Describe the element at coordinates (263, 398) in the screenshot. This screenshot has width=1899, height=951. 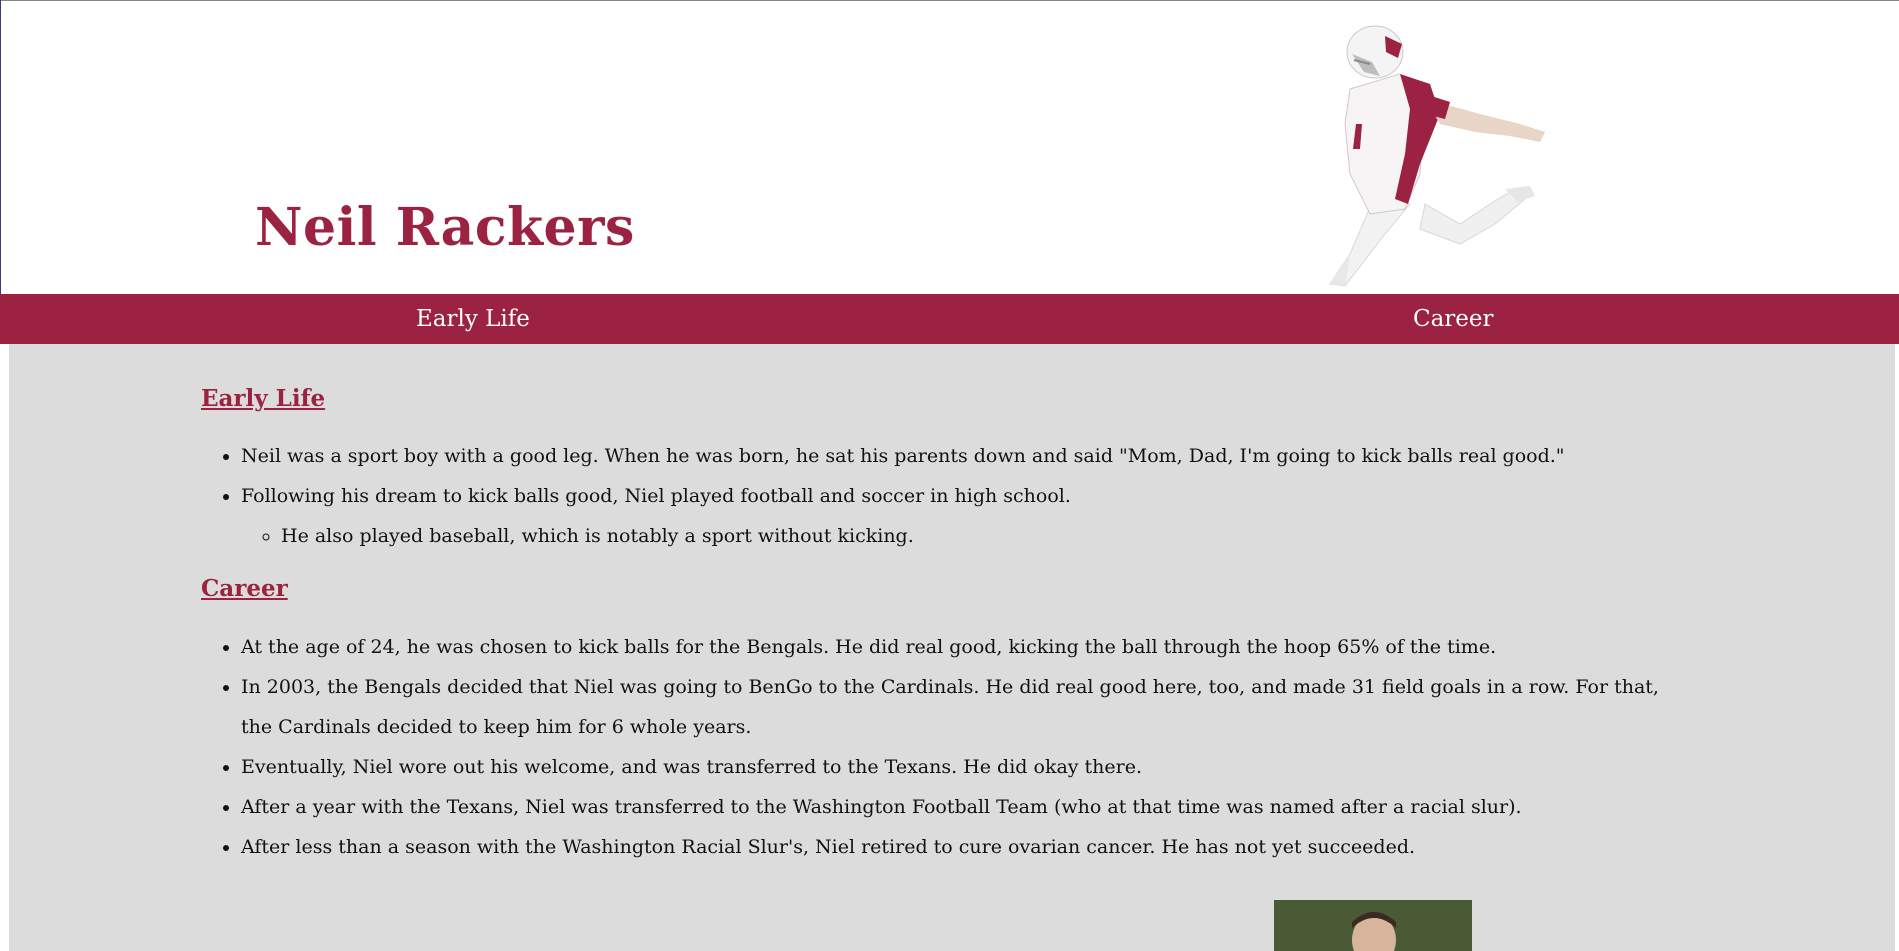
I see `heading-early-life: Early Life` at that location.